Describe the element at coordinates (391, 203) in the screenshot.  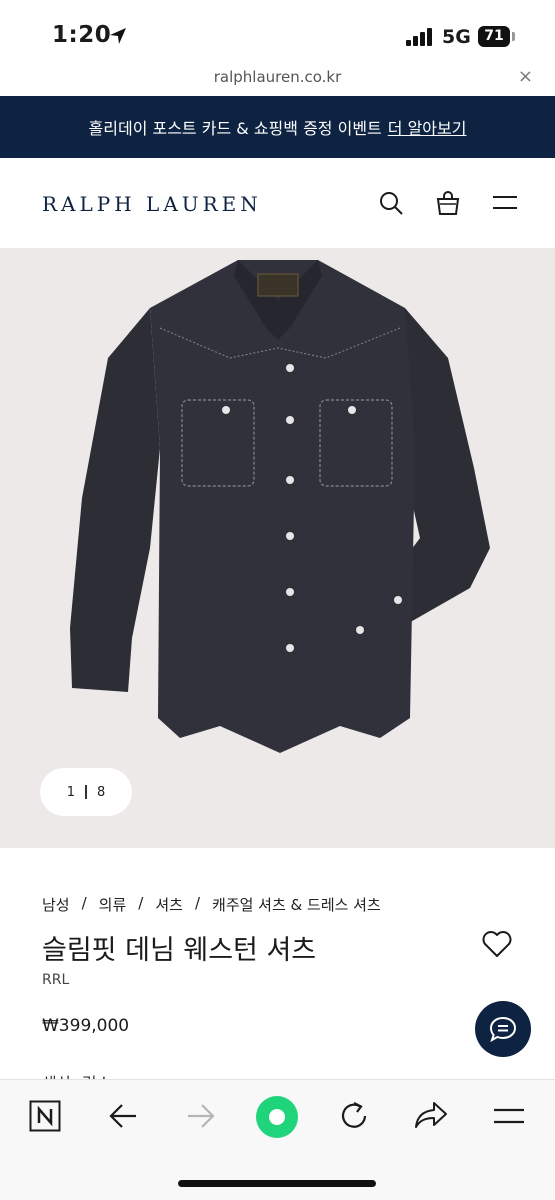
I see `search-icon` at that location.